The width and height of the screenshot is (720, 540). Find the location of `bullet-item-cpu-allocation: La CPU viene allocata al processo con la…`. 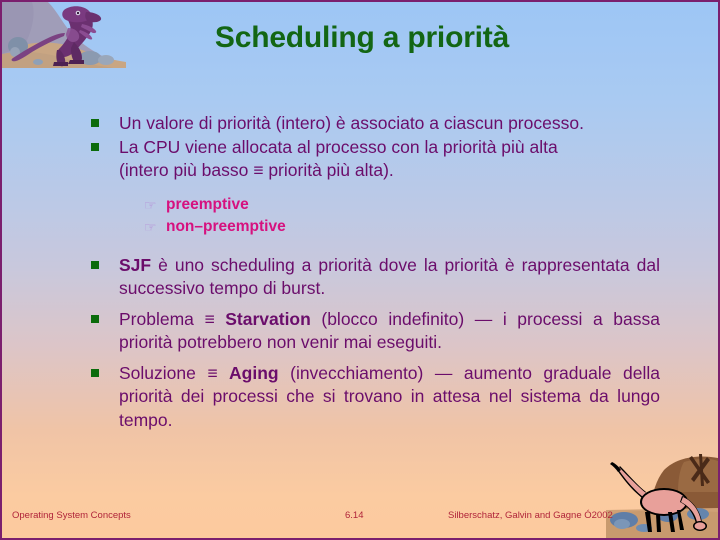

bullet-item-cpu-allocation: La CPU viene allocata al processo con la… is located at coordinates (375, 159).